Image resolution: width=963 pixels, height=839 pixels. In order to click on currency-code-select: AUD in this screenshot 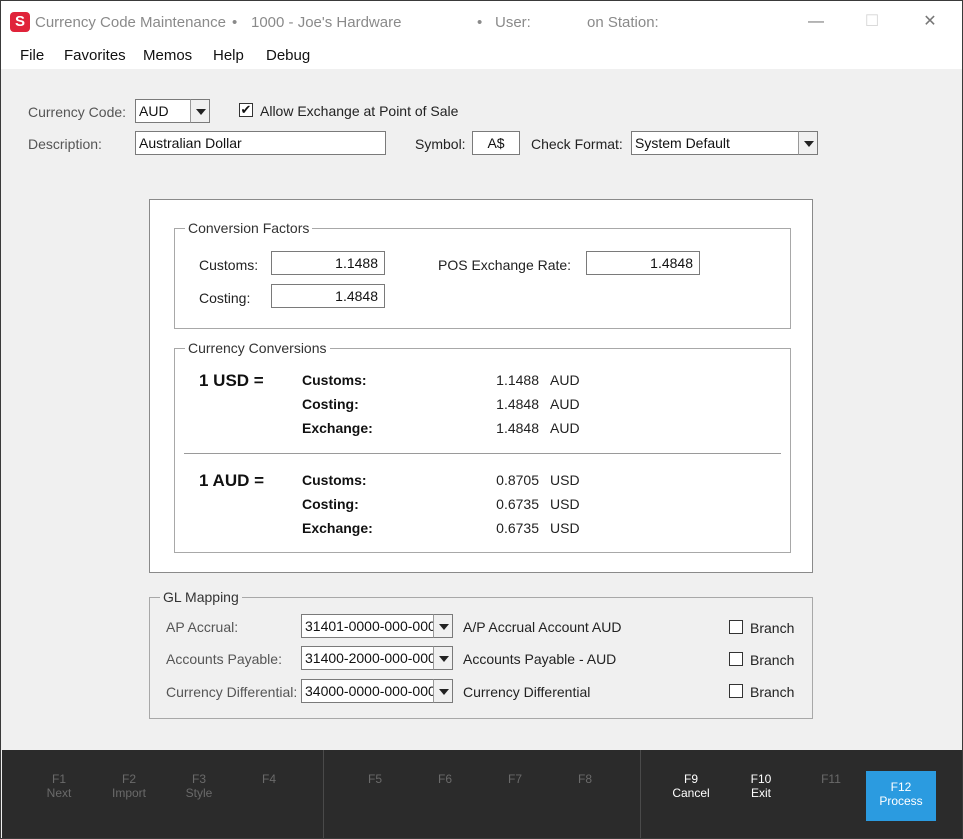, I will do `click(163, 111)`.